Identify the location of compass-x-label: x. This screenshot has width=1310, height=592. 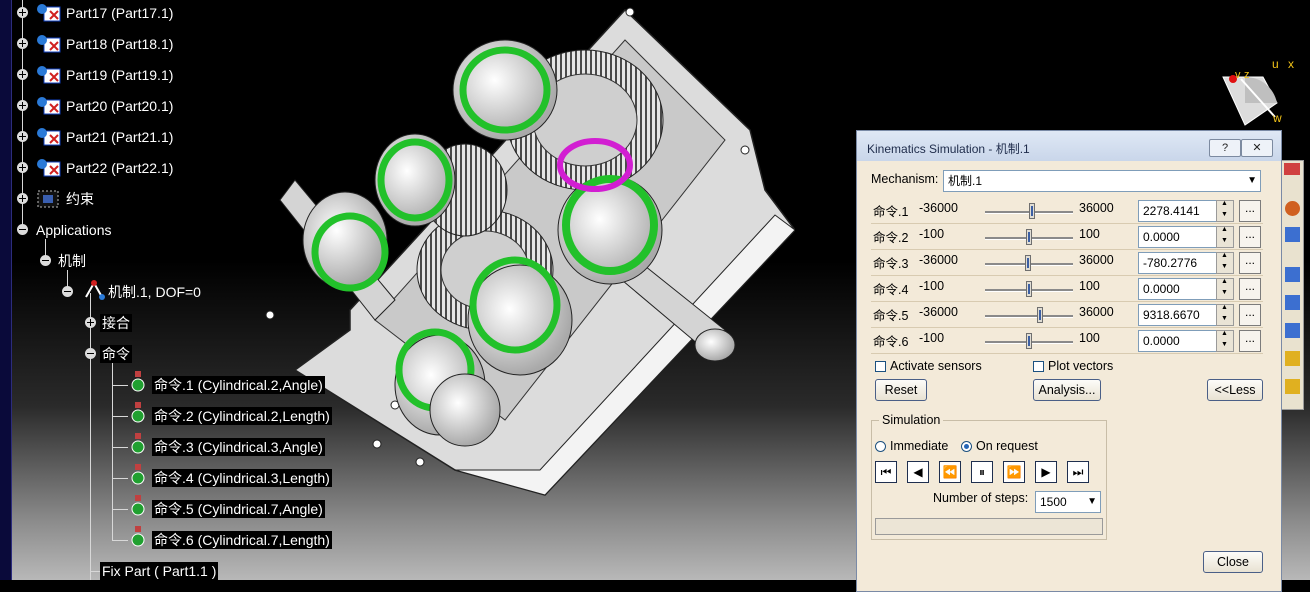
(1291, 64).